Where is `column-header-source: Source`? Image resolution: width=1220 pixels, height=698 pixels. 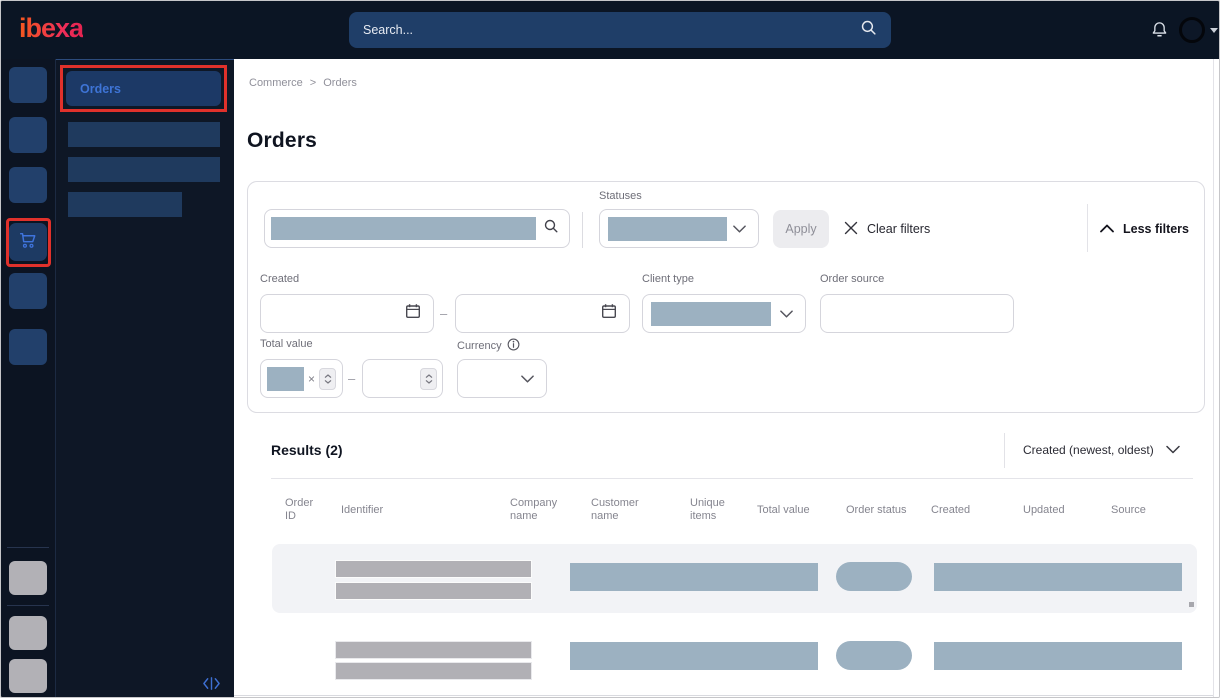 column-header-source: Source is located at coordinates (1128, 509).